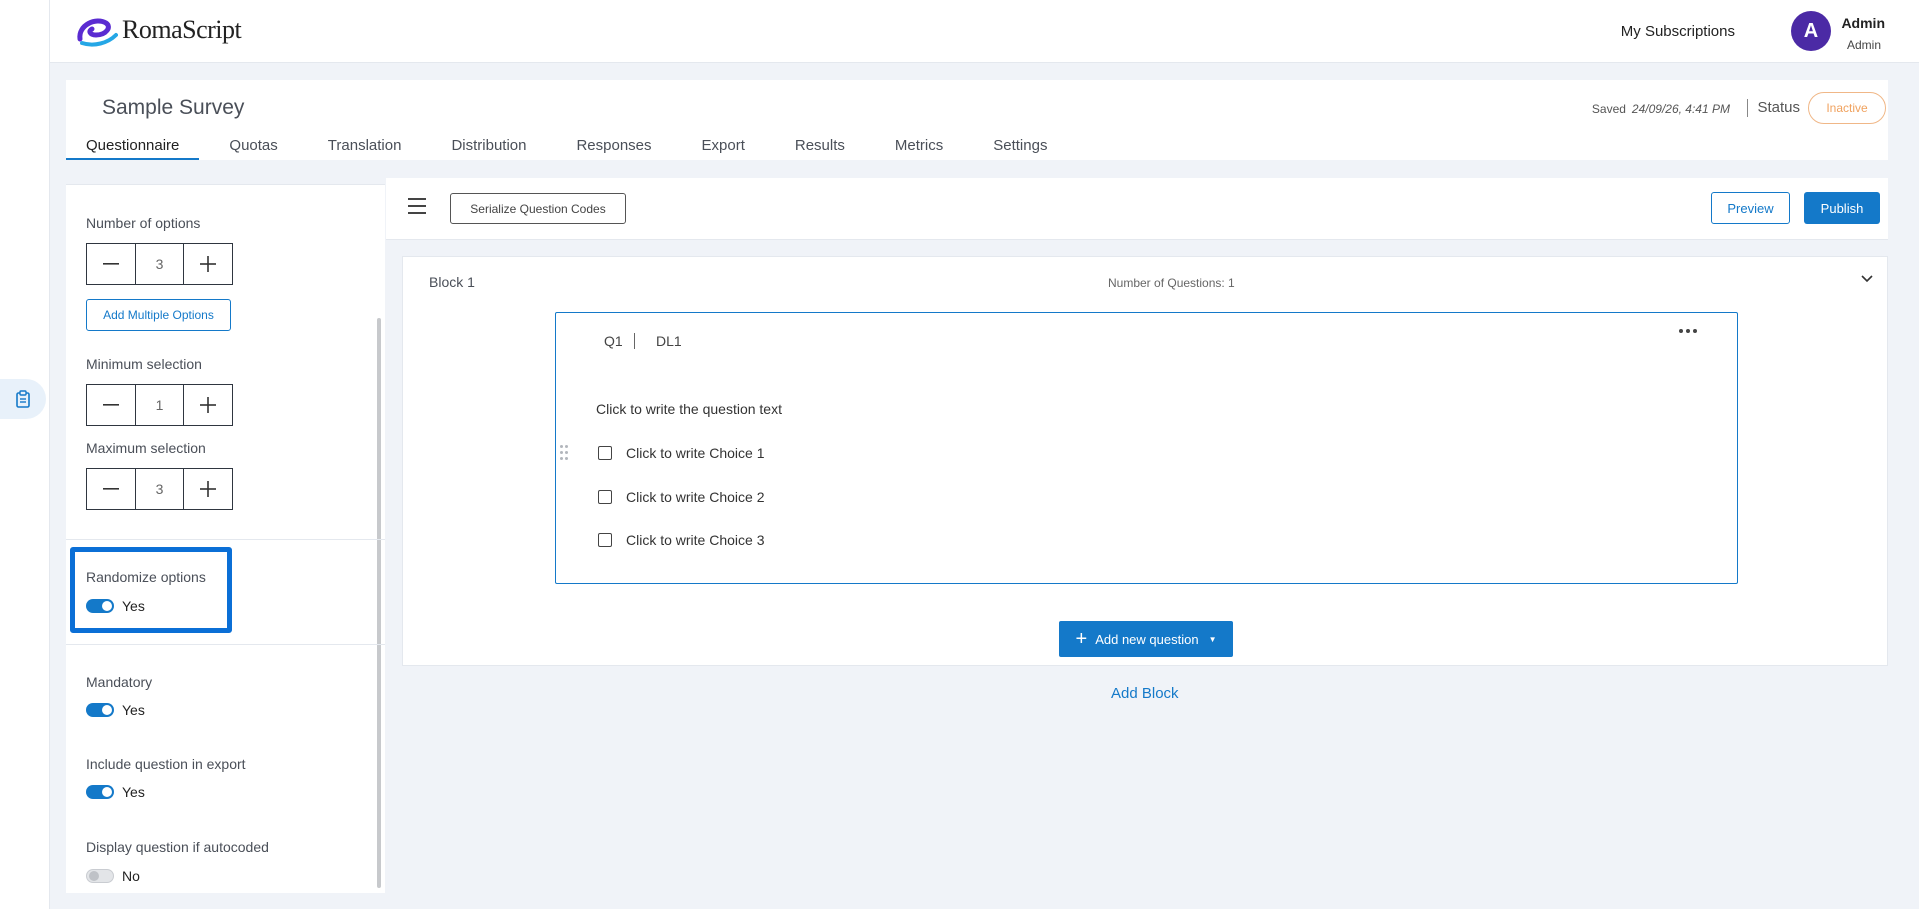 This screenshot has height=909, width=1919. Describe the element at coordinates (133, 710) in the screenshot. I see `mandatory-value: Yes` at that location.